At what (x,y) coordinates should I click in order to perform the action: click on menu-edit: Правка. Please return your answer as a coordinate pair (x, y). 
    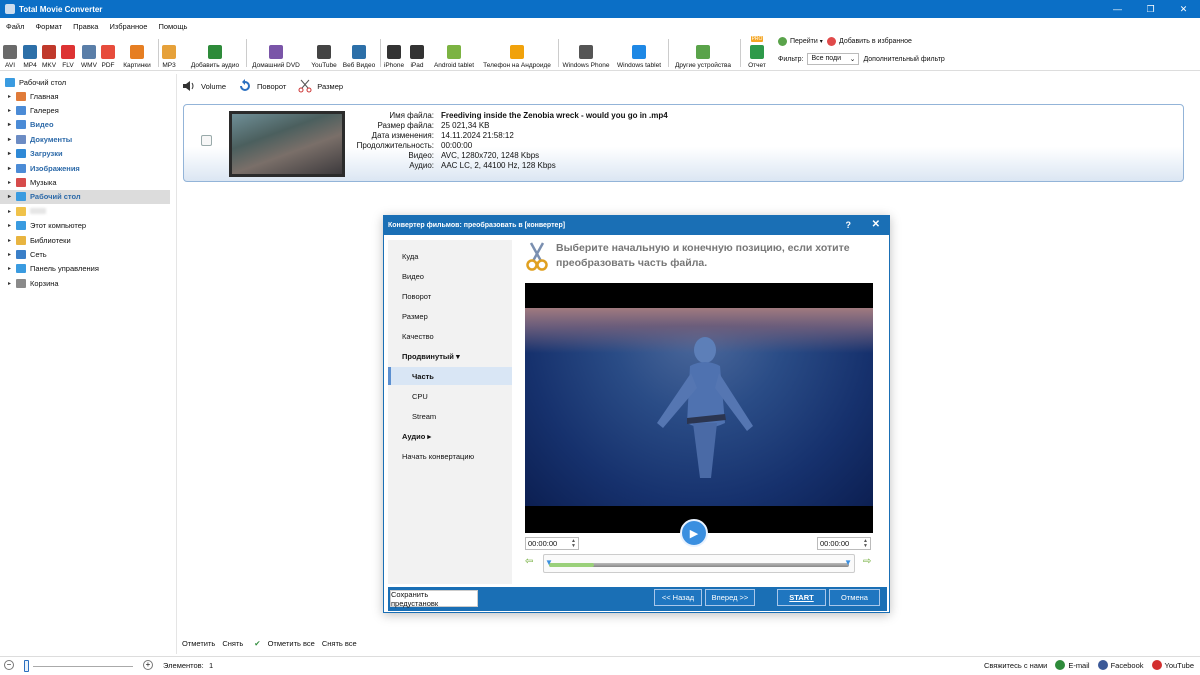
    Looking at the image, I should click on (85, 26).